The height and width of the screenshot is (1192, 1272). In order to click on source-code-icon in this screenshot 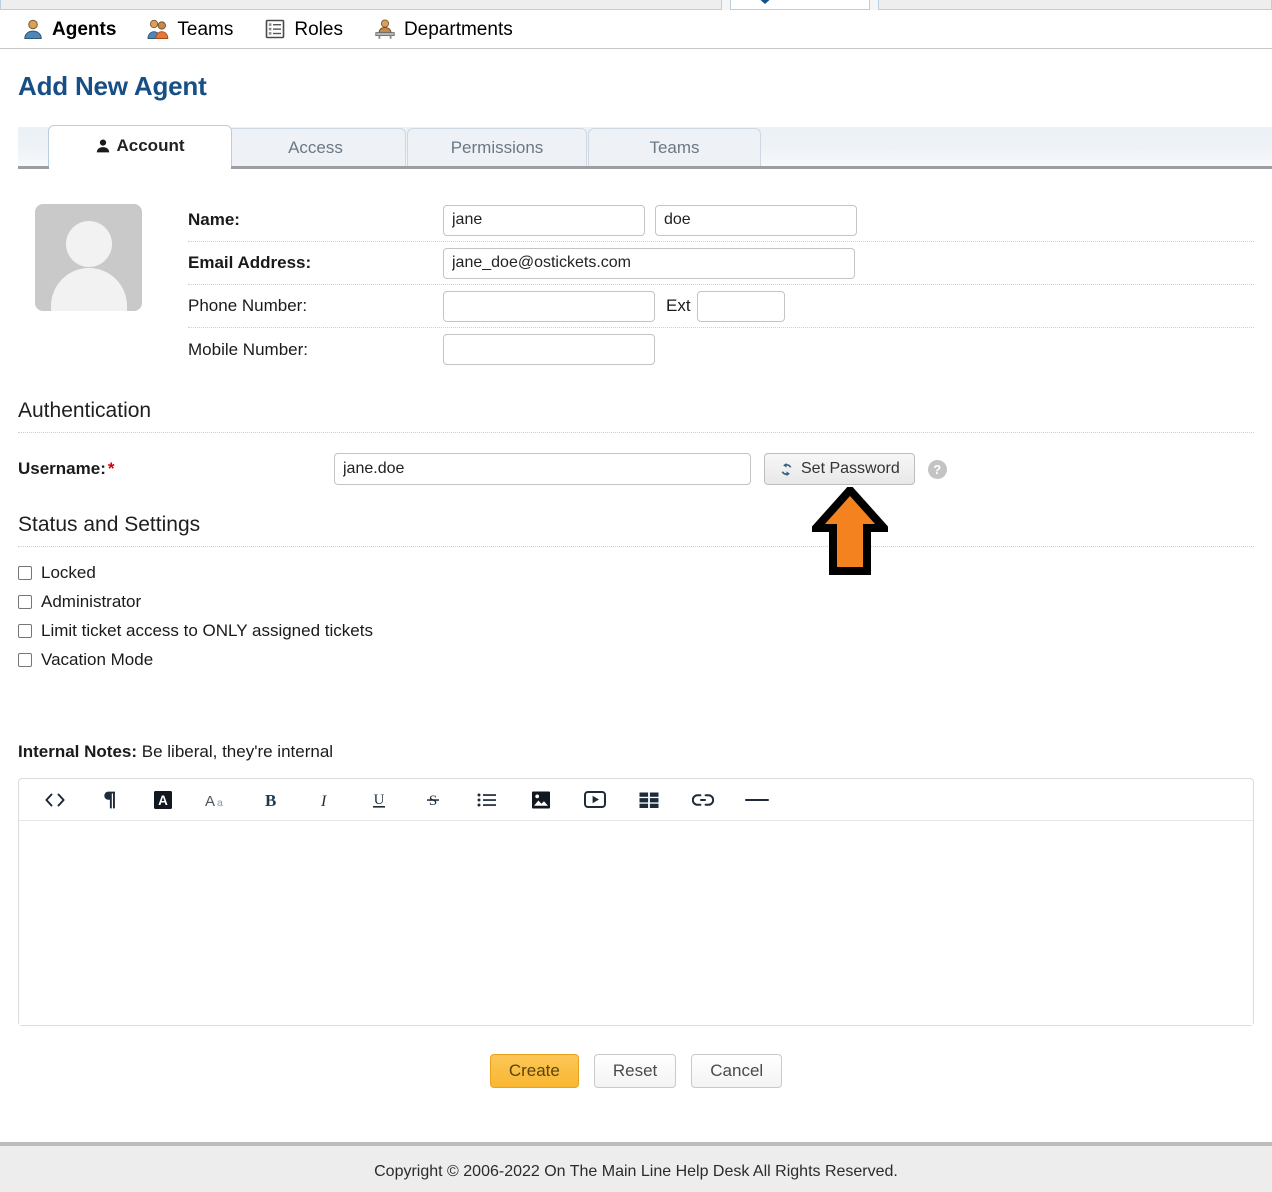, I will do `click(55, 800)`.